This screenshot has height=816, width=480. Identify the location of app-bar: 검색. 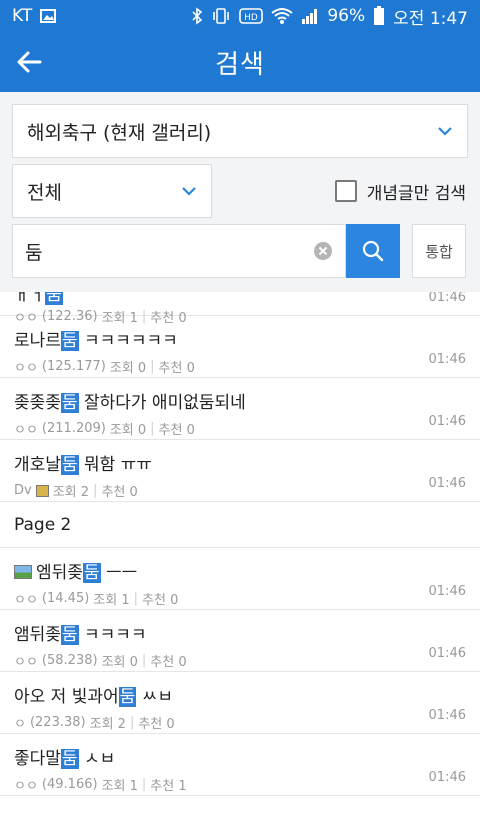
(240, 62).